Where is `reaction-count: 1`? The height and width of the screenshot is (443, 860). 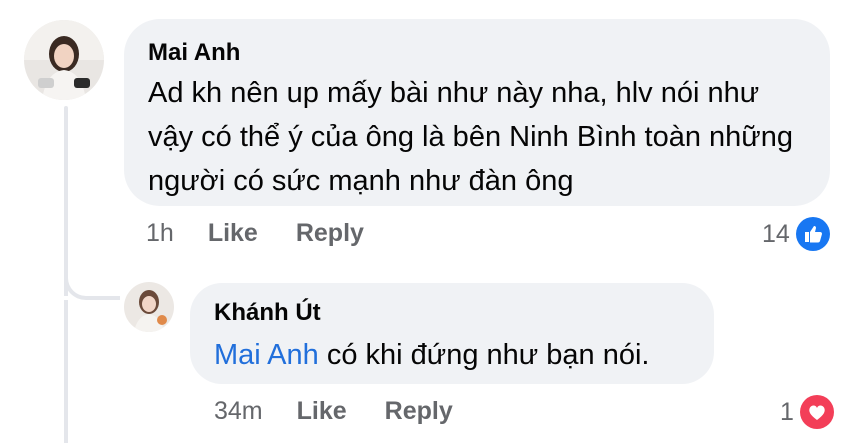
reaction-count: 1 is located at coordinates (787, 411).